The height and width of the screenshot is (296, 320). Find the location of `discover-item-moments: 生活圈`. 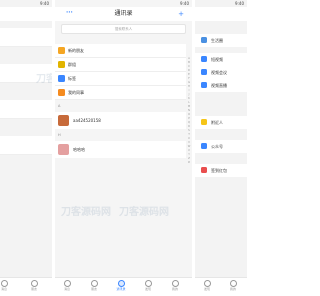

discover-item-moments: 生活圈 is located at coordinates (221, 40).